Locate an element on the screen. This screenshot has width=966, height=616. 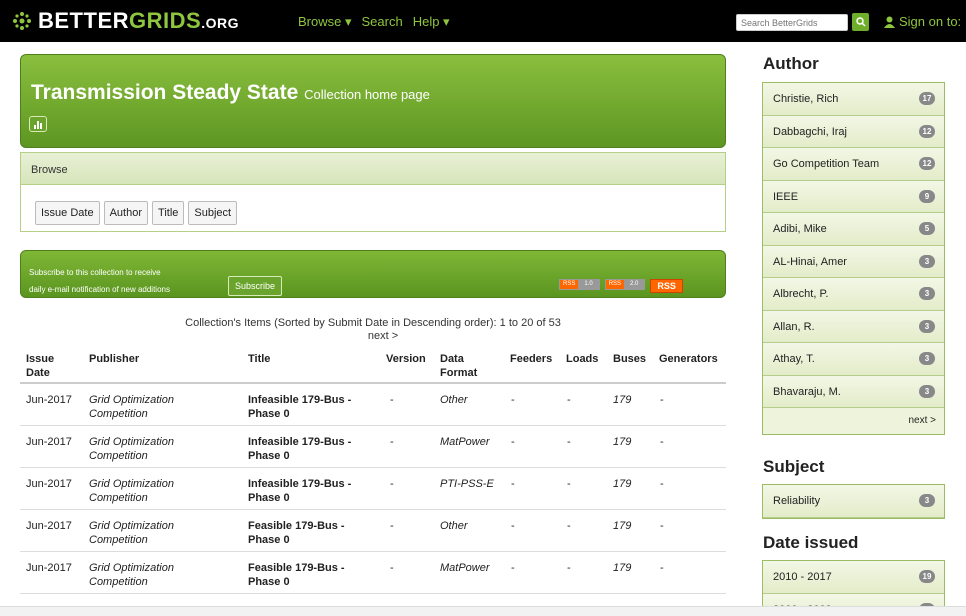
subscribe-button: Subscribe is located at coordinates (255, 286).